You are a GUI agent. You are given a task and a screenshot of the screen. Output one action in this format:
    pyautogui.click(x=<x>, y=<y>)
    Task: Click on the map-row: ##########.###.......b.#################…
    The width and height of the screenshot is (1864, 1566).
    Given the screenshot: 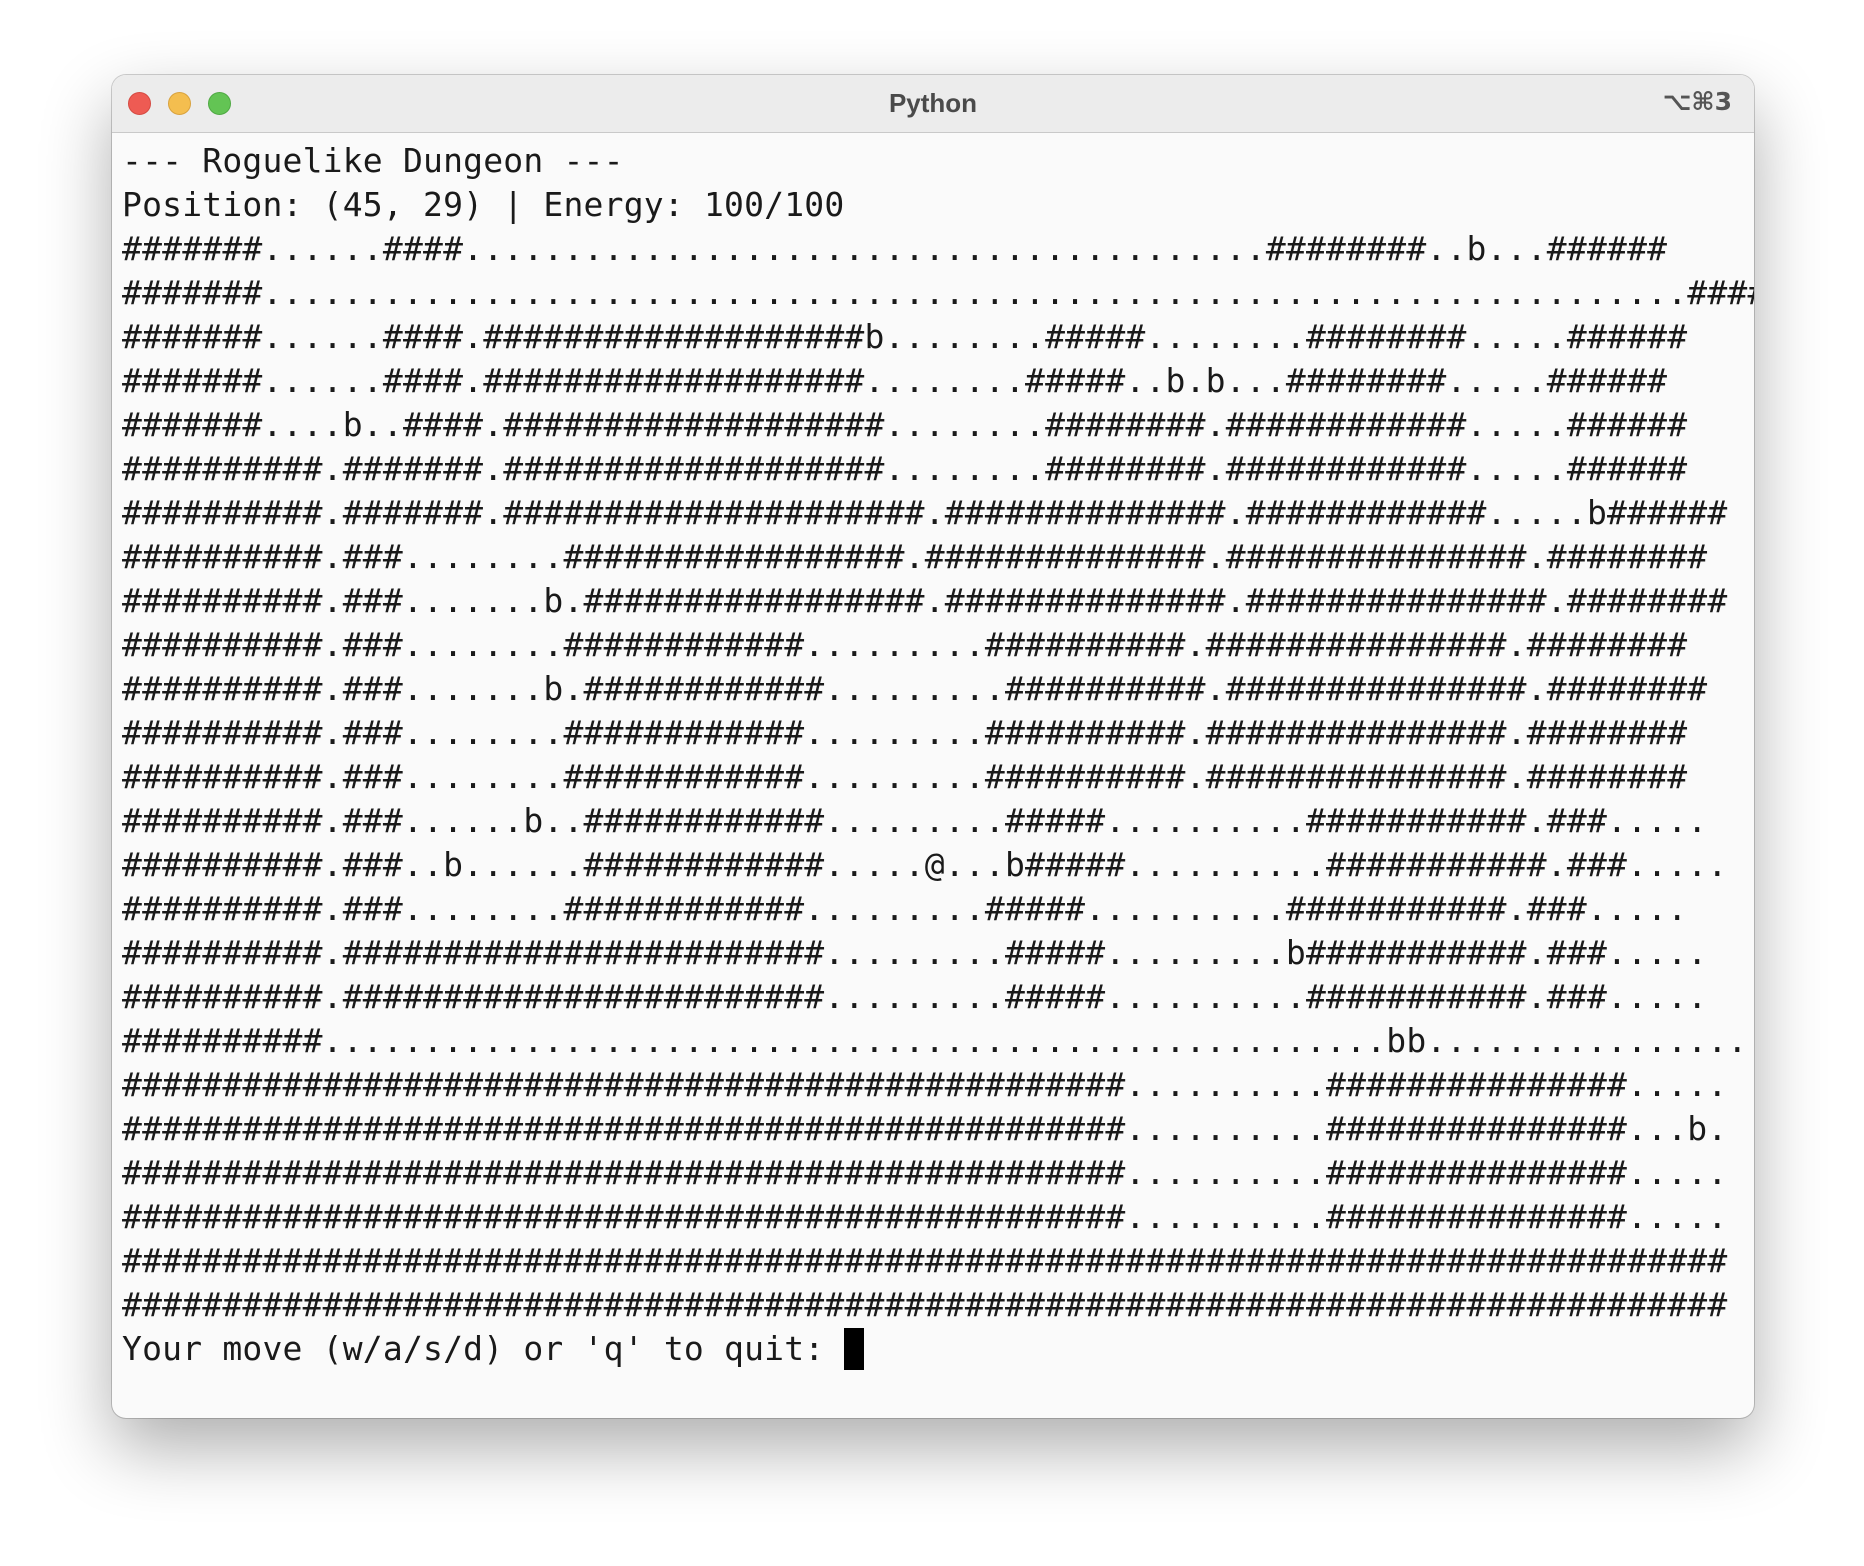 What is the action you would take?
    pyautogui.click(x=925, y=600)
    